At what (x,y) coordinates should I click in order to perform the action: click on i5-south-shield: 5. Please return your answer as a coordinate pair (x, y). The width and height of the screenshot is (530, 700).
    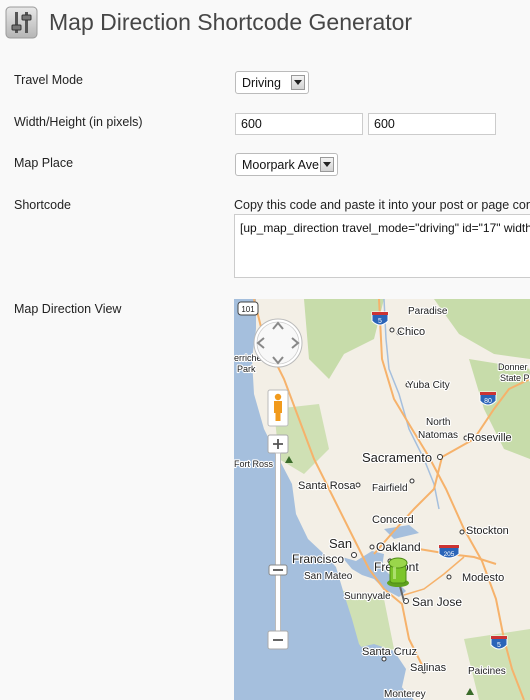
    Looking at the image, I should click on (499, 642).